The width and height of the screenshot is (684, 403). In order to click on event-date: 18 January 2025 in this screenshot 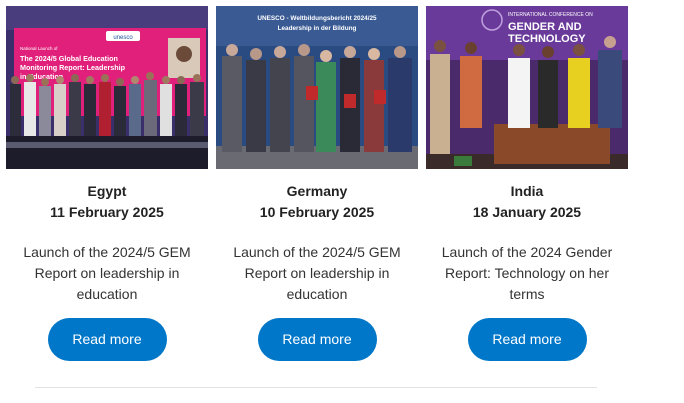, I will do `click(527, 212)`.